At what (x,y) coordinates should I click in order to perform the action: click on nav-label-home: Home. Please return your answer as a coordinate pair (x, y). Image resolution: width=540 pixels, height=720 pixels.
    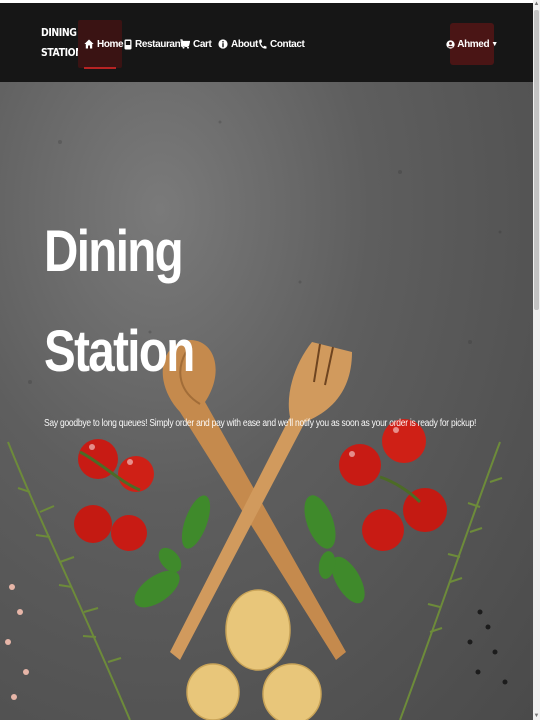
    Looking at the image, I should click on (110, 44).